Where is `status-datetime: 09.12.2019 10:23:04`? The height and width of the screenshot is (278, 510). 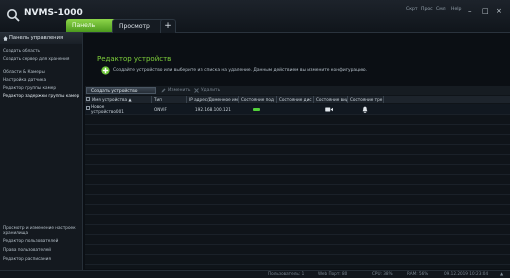 status-datetime: 09.12.2019 10:23:04 is located at coordinates (466, 273).